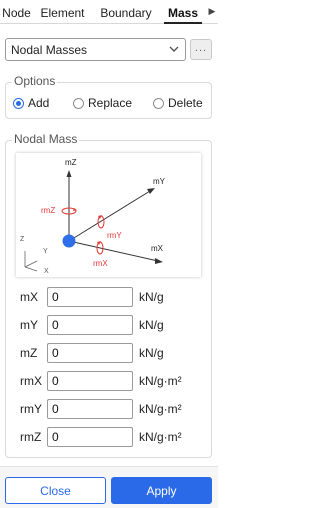  What do you see at coordinates (29, 353) in the screenshot?
I see `field-mz-label: mZ` at bounding box center [29, 353].